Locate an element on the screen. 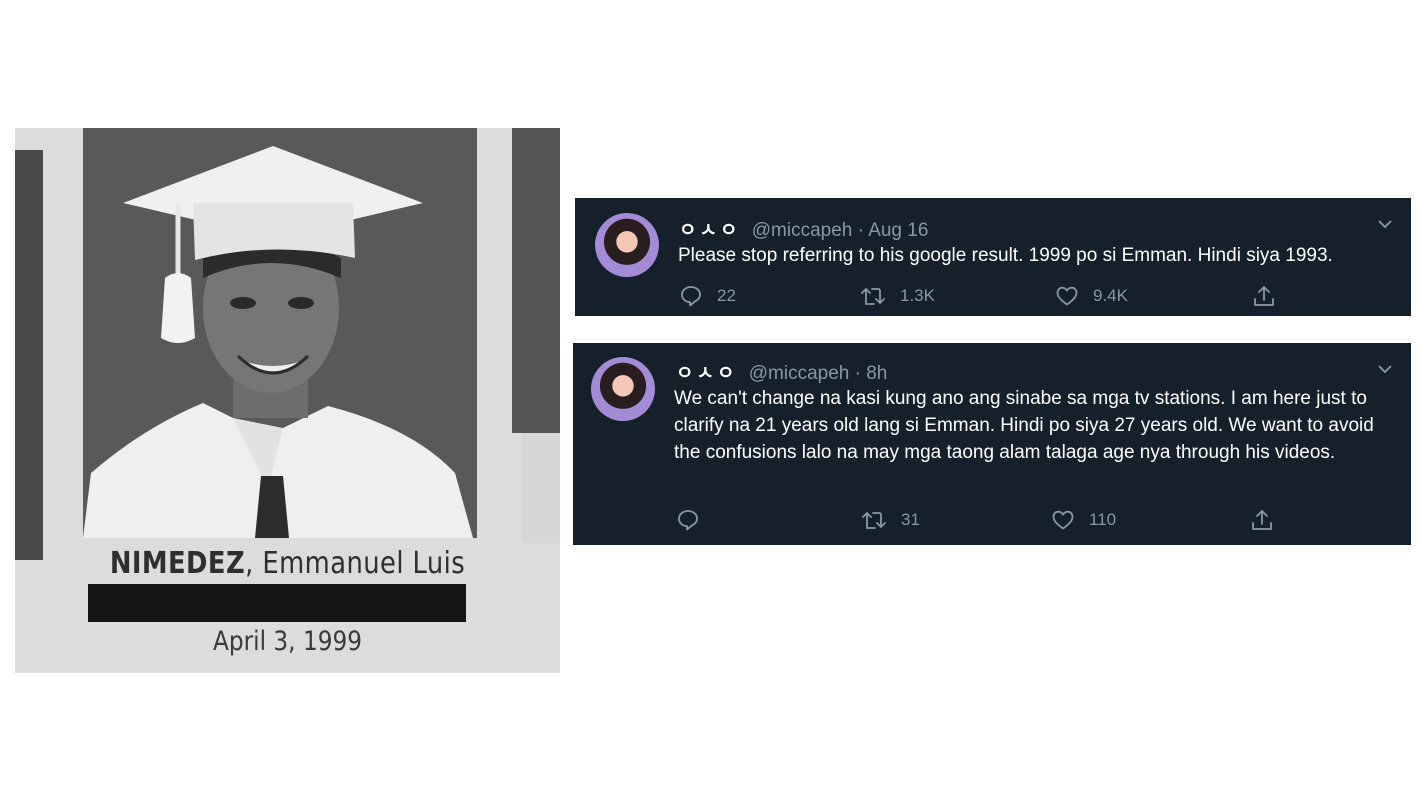 The width and height of the screenshot is (1422, 800). like-count: 9.4K is located at coordinates (1110, 295).